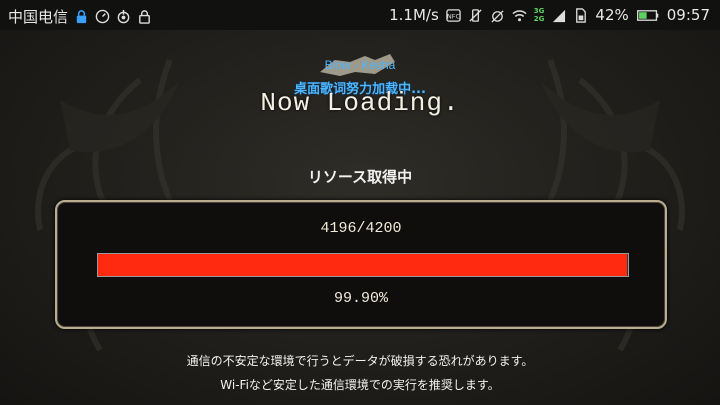  What do you see at coordinates (519, 15) in the screenshot?
I see `wifi-icon` at bounding box center [519, 15].